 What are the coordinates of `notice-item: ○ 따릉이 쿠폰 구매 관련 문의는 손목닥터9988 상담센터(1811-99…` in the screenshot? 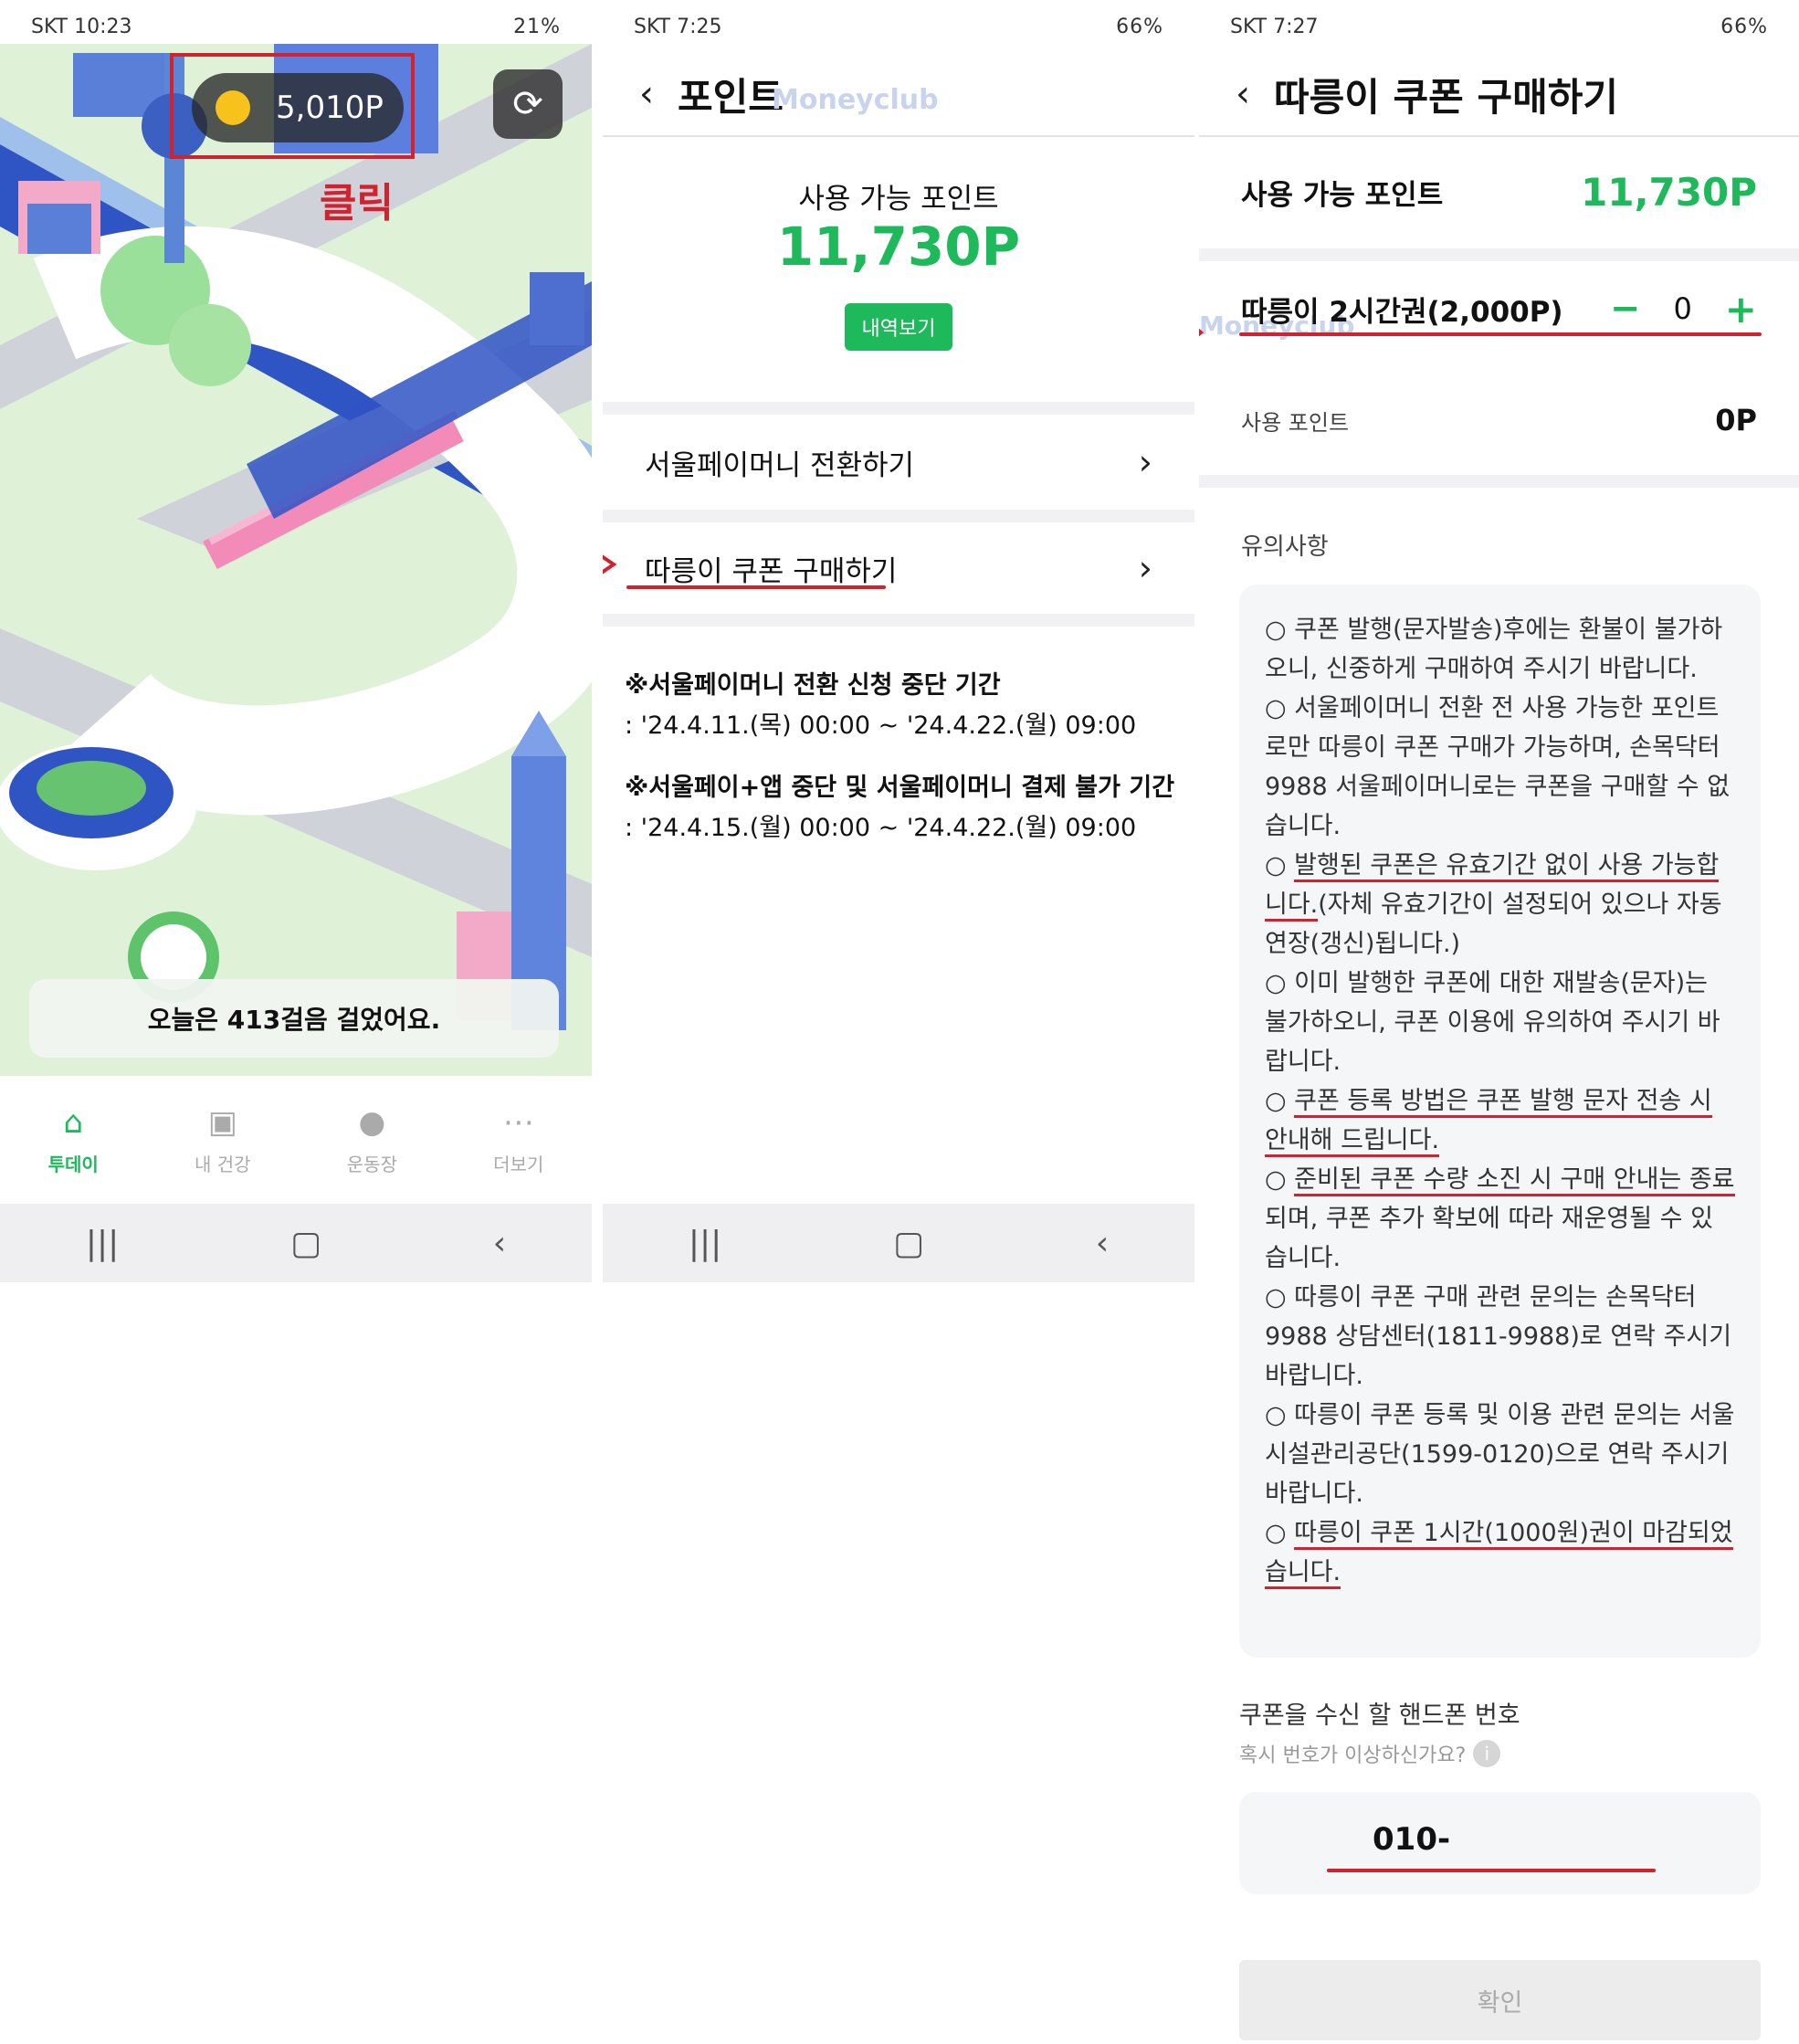 It's located at (1499, 1336).